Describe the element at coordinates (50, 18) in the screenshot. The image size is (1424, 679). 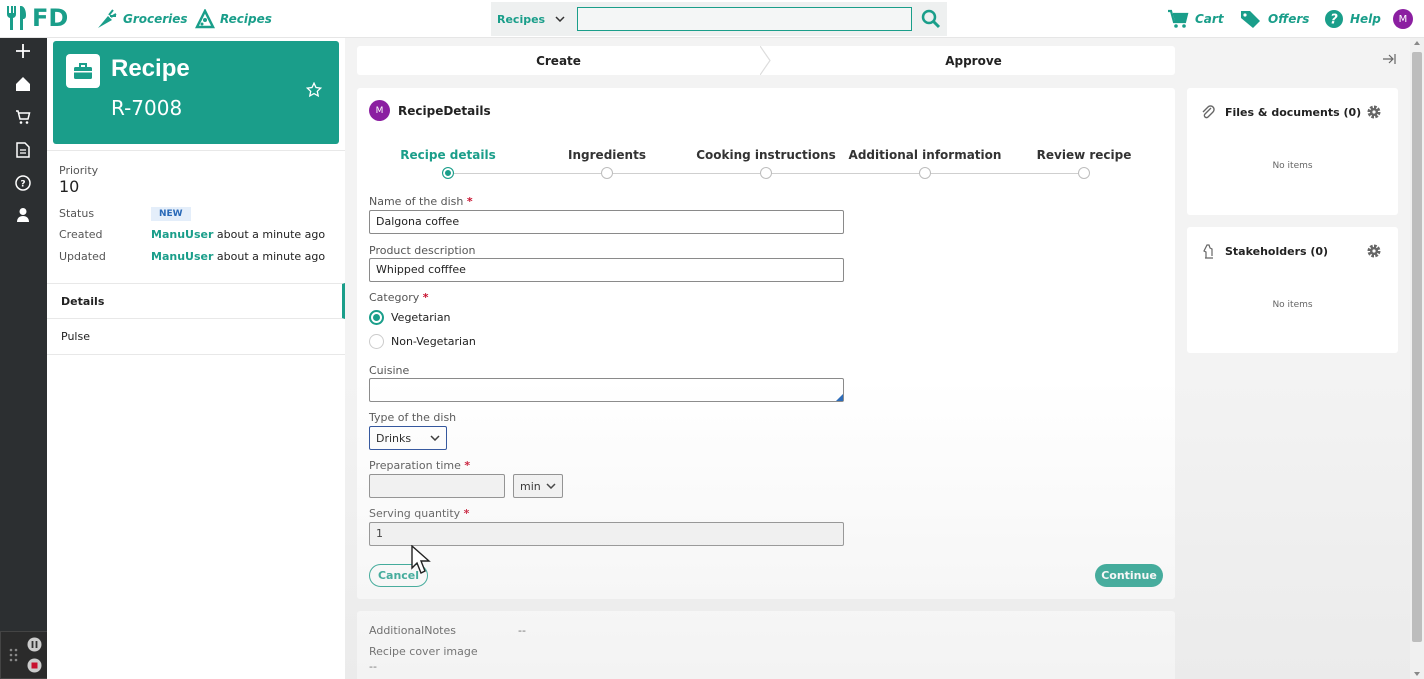
I see `logo-text: FD` at that location.